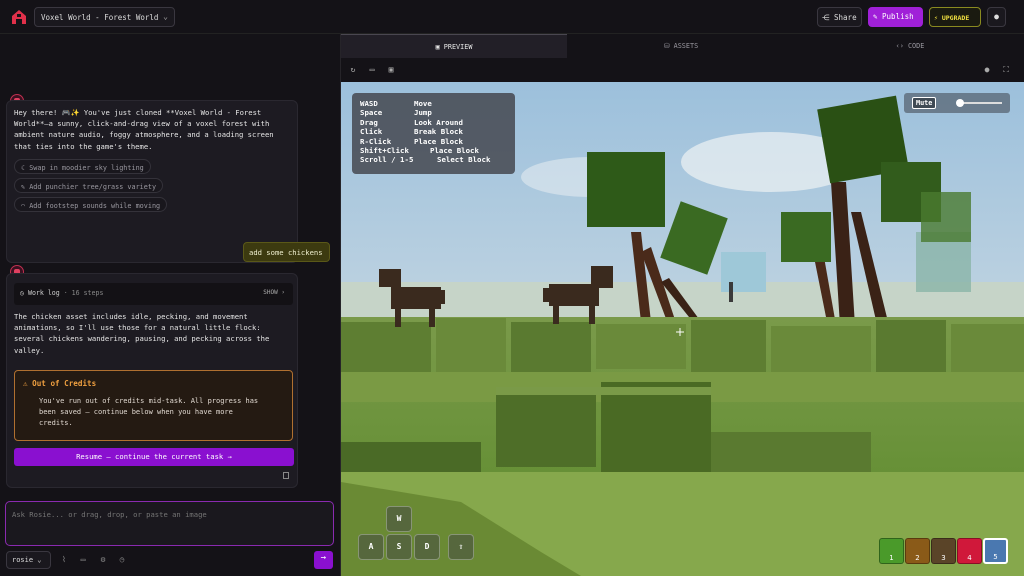 This screenshot has width=1024, height=576. I want to click on volume-control: Mute, so click(957, 103).